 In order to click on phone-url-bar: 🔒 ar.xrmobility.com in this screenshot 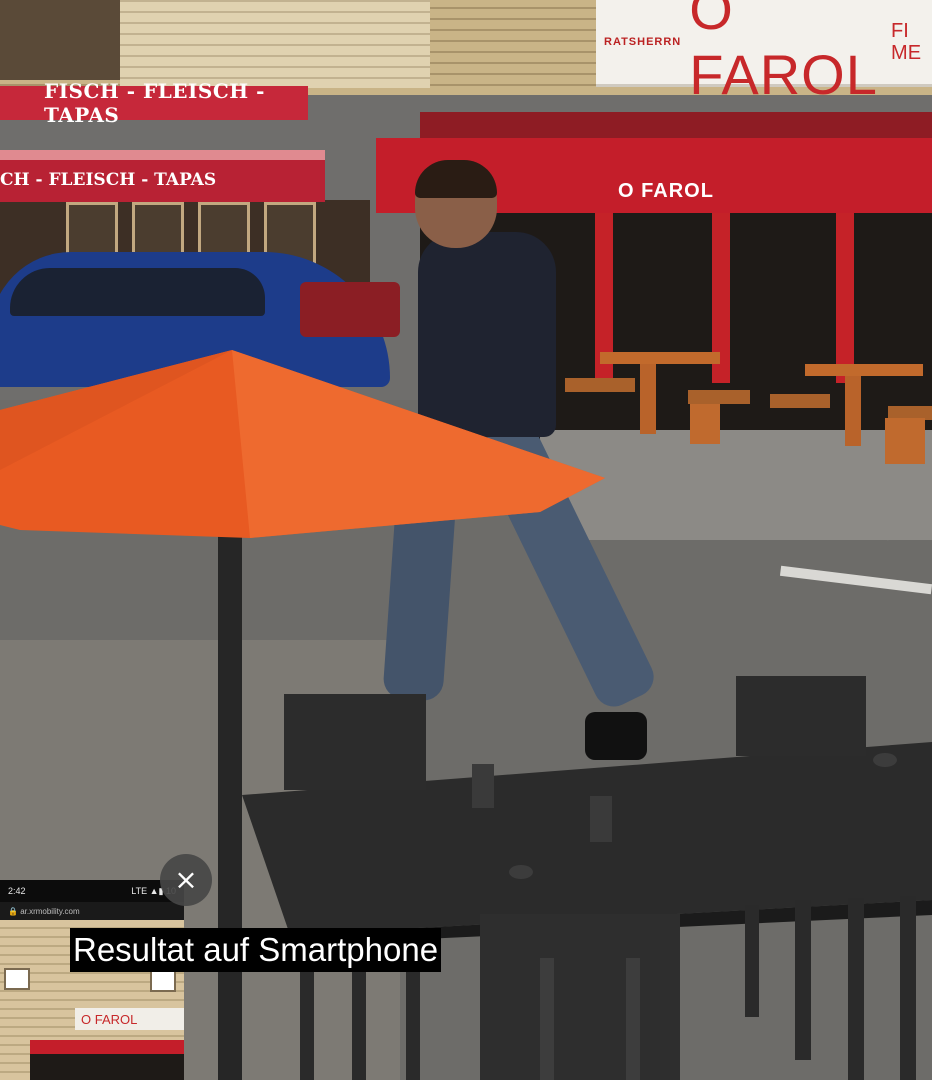, I will do `click(92, 911)`.